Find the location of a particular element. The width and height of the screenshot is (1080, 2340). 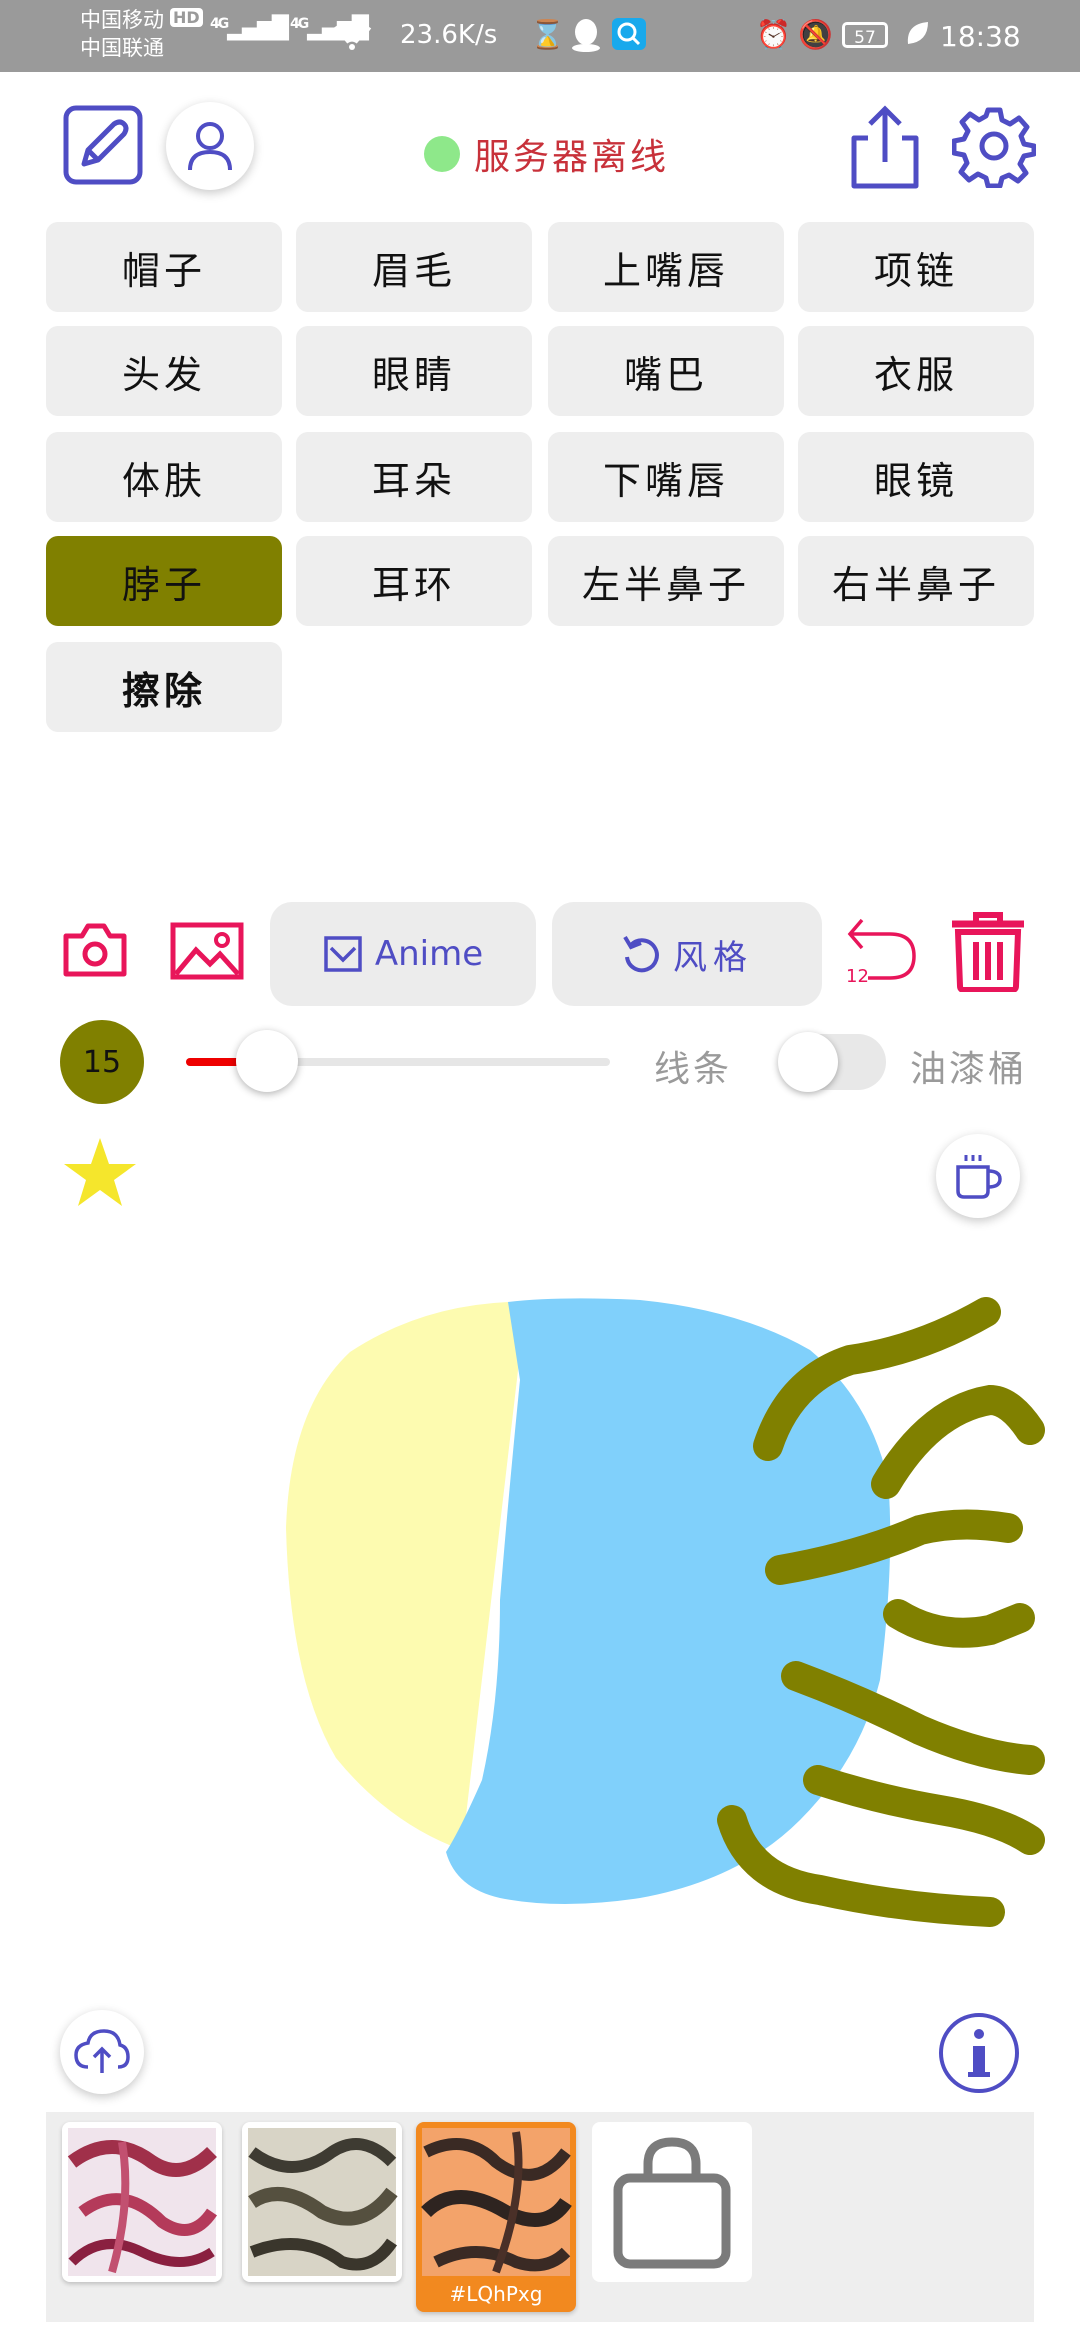

carrier-2: 中国联通 is located at coordinates (122, 48).